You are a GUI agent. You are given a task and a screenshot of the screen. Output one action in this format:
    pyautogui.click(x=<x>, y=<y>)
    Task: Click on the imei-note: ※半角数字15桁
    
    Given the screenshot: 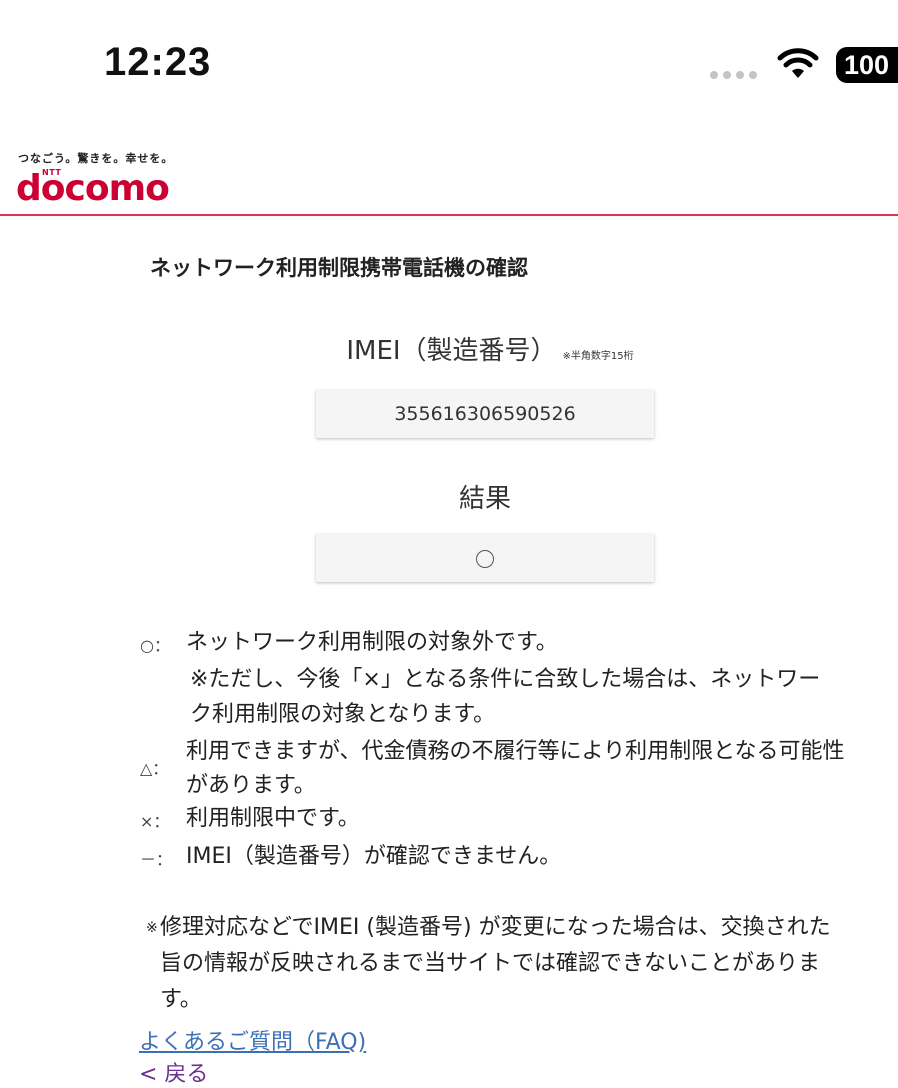 What is the action you would take?
    pyautogui.click(x=598, y=356)
    